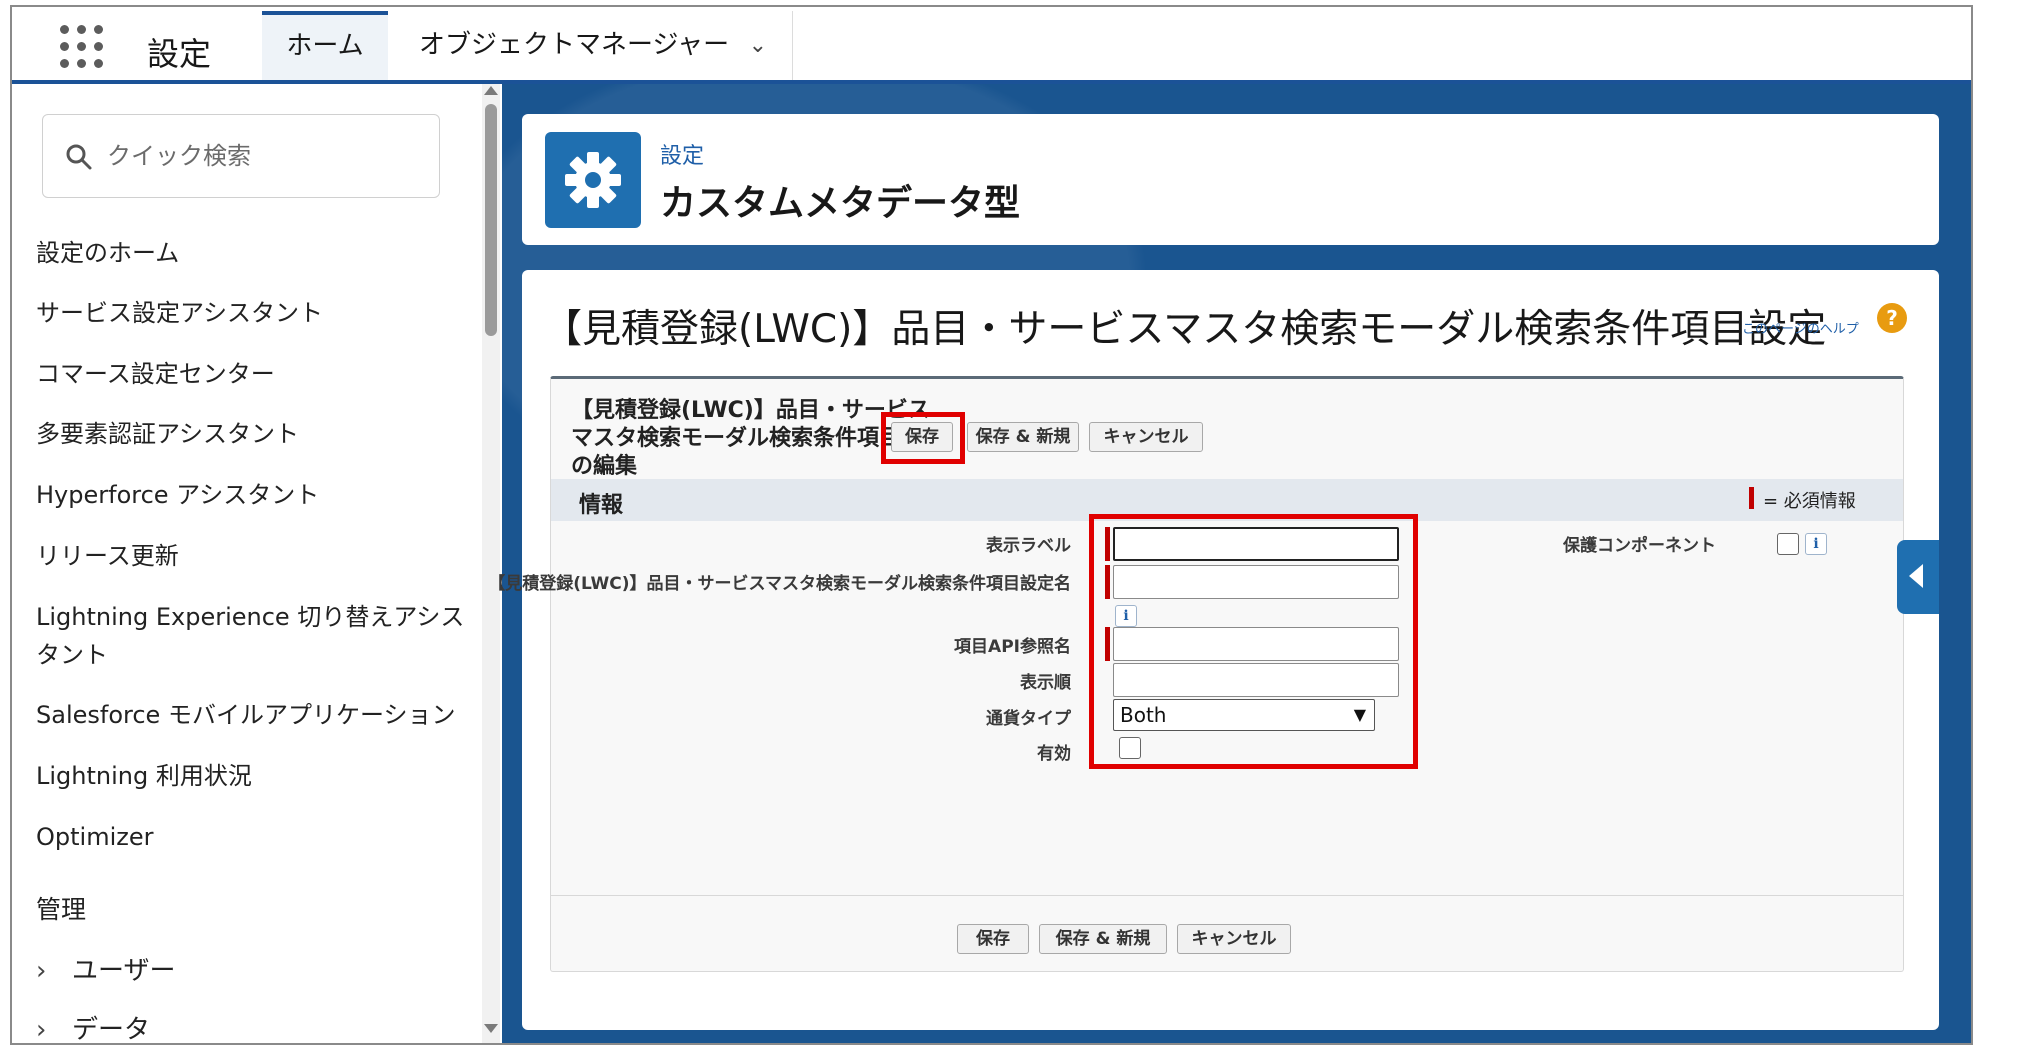  I want to click on global-header: 設定 ホーム オブジェクトマネージャー ⌄, so click(991, 45).